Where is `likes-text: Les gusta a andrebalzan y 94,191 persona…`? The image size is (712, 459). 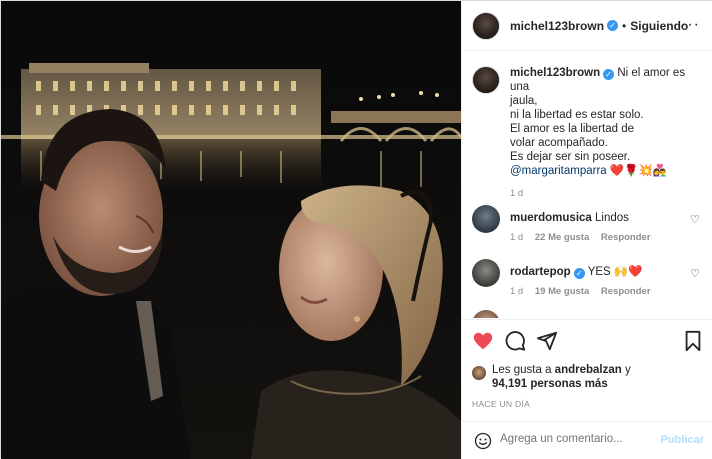 likes-text: Les gusta a andrebalzan y 94,191 persona… is located at coordinates (597, 377).